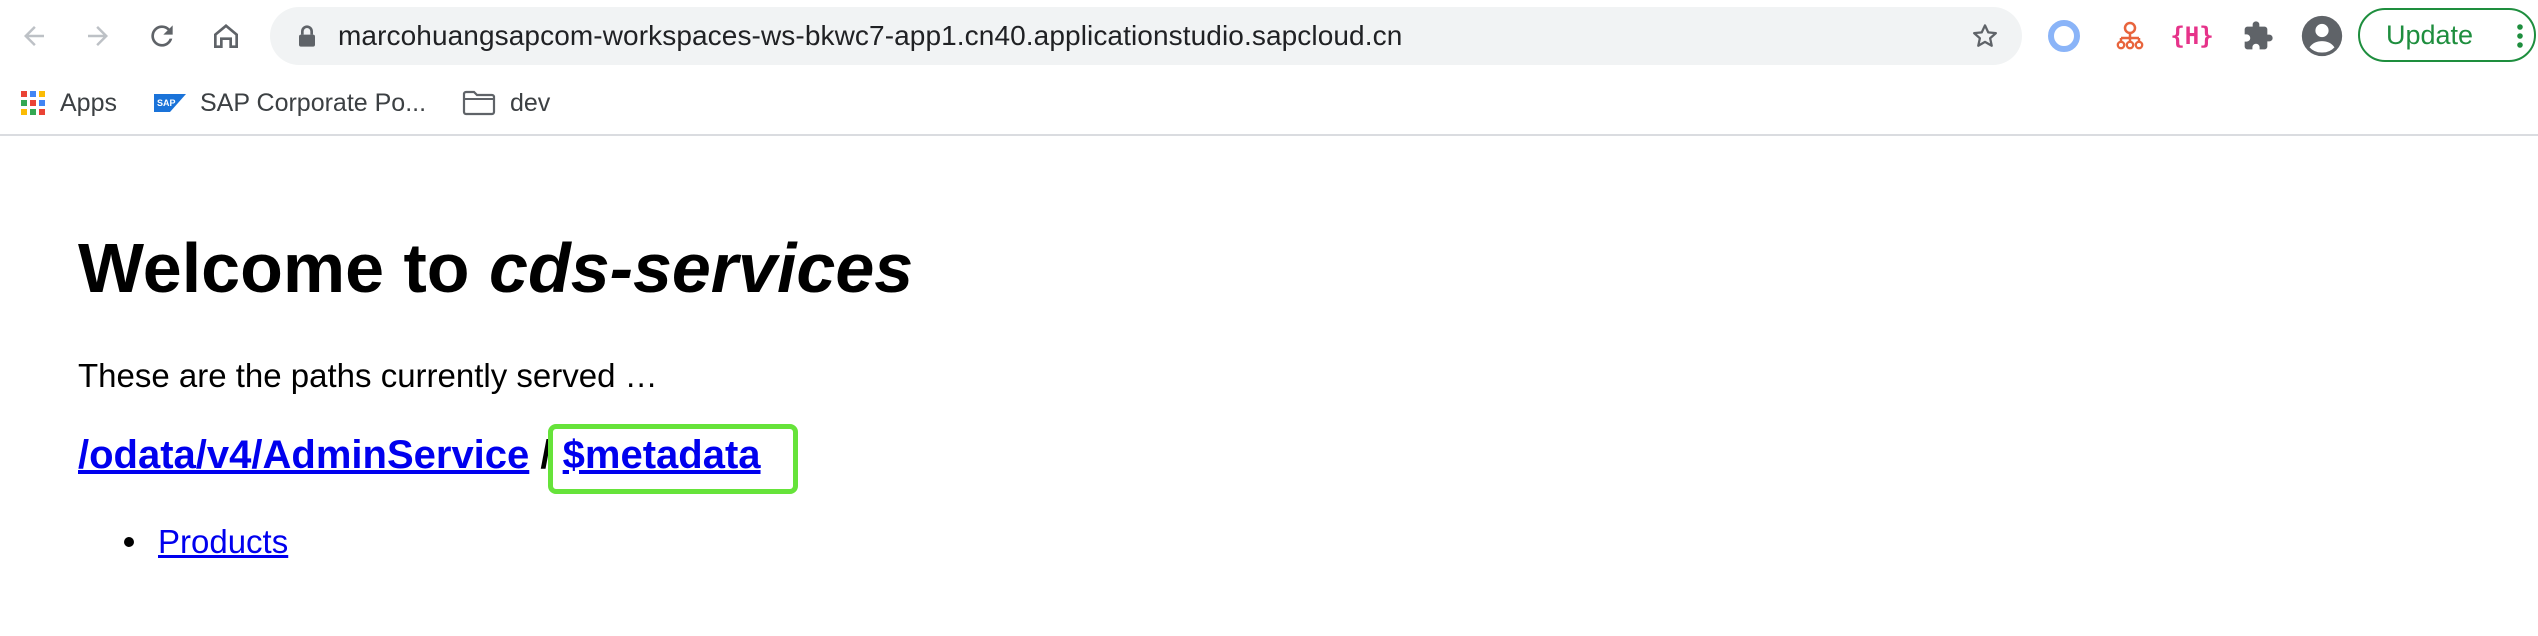 The image size is (2538, 636). I want to click on home-button, so click(226, 36).